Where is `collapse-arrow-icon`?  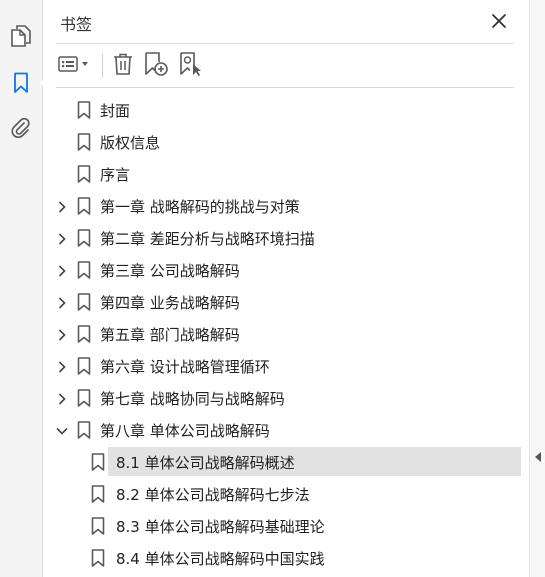
collapse-arrow-icon is located at coordinates (538, 457).